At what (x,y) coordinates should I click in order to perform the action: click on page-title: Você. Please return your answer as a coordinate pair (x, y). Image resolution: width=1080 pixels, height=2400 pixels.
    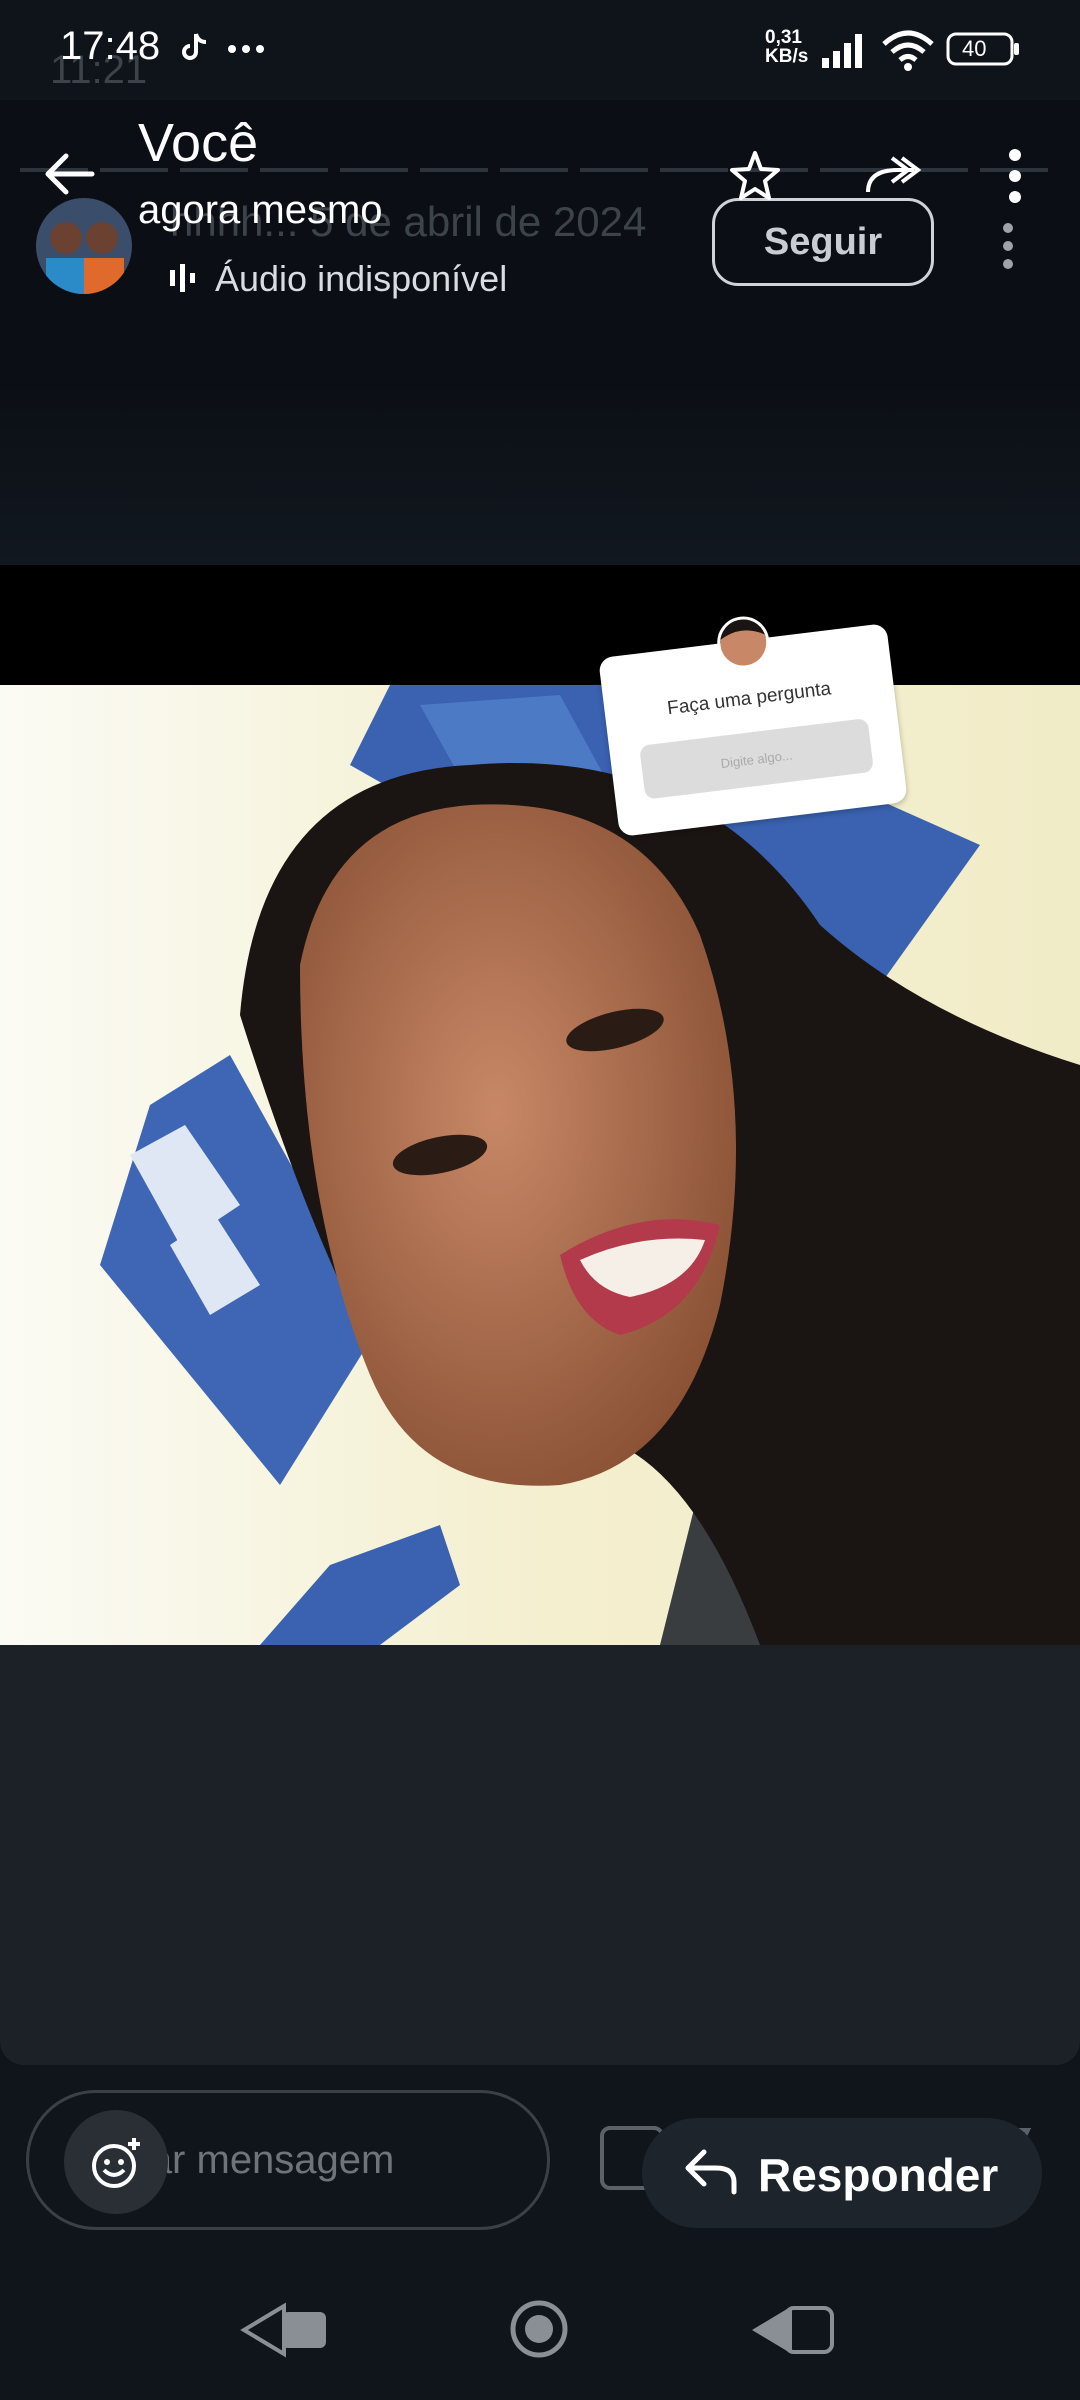
    Looking at the image, I should click on (198, 143).